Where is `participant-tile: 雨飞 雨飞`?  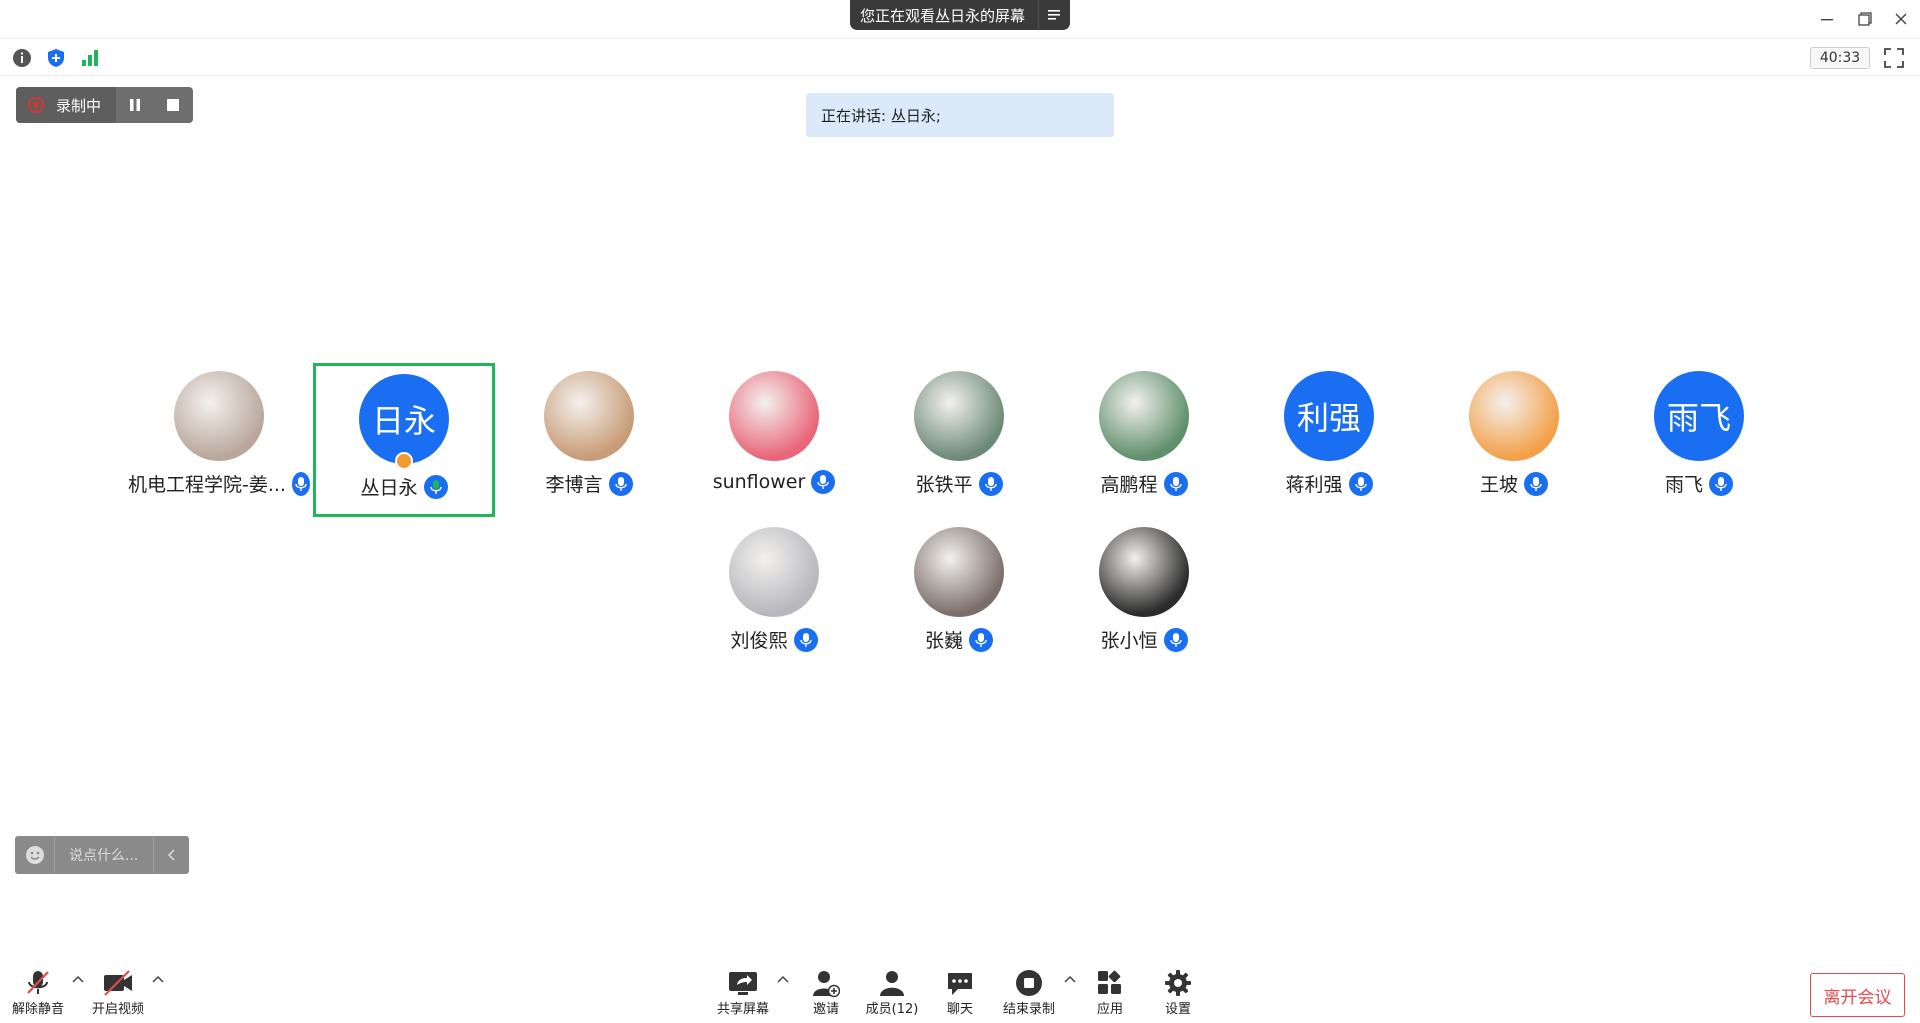
participant-tile: 雨飞 雨飞 is located at coordinates (1699, 440).